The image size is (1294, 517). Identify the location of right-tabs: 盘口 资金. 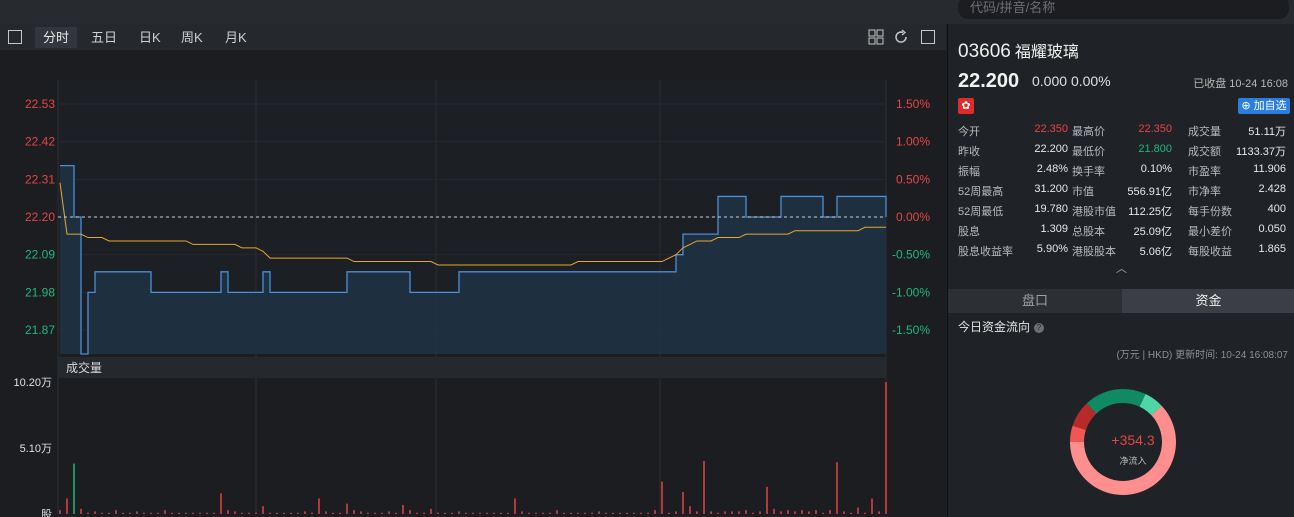
(1121, 301).